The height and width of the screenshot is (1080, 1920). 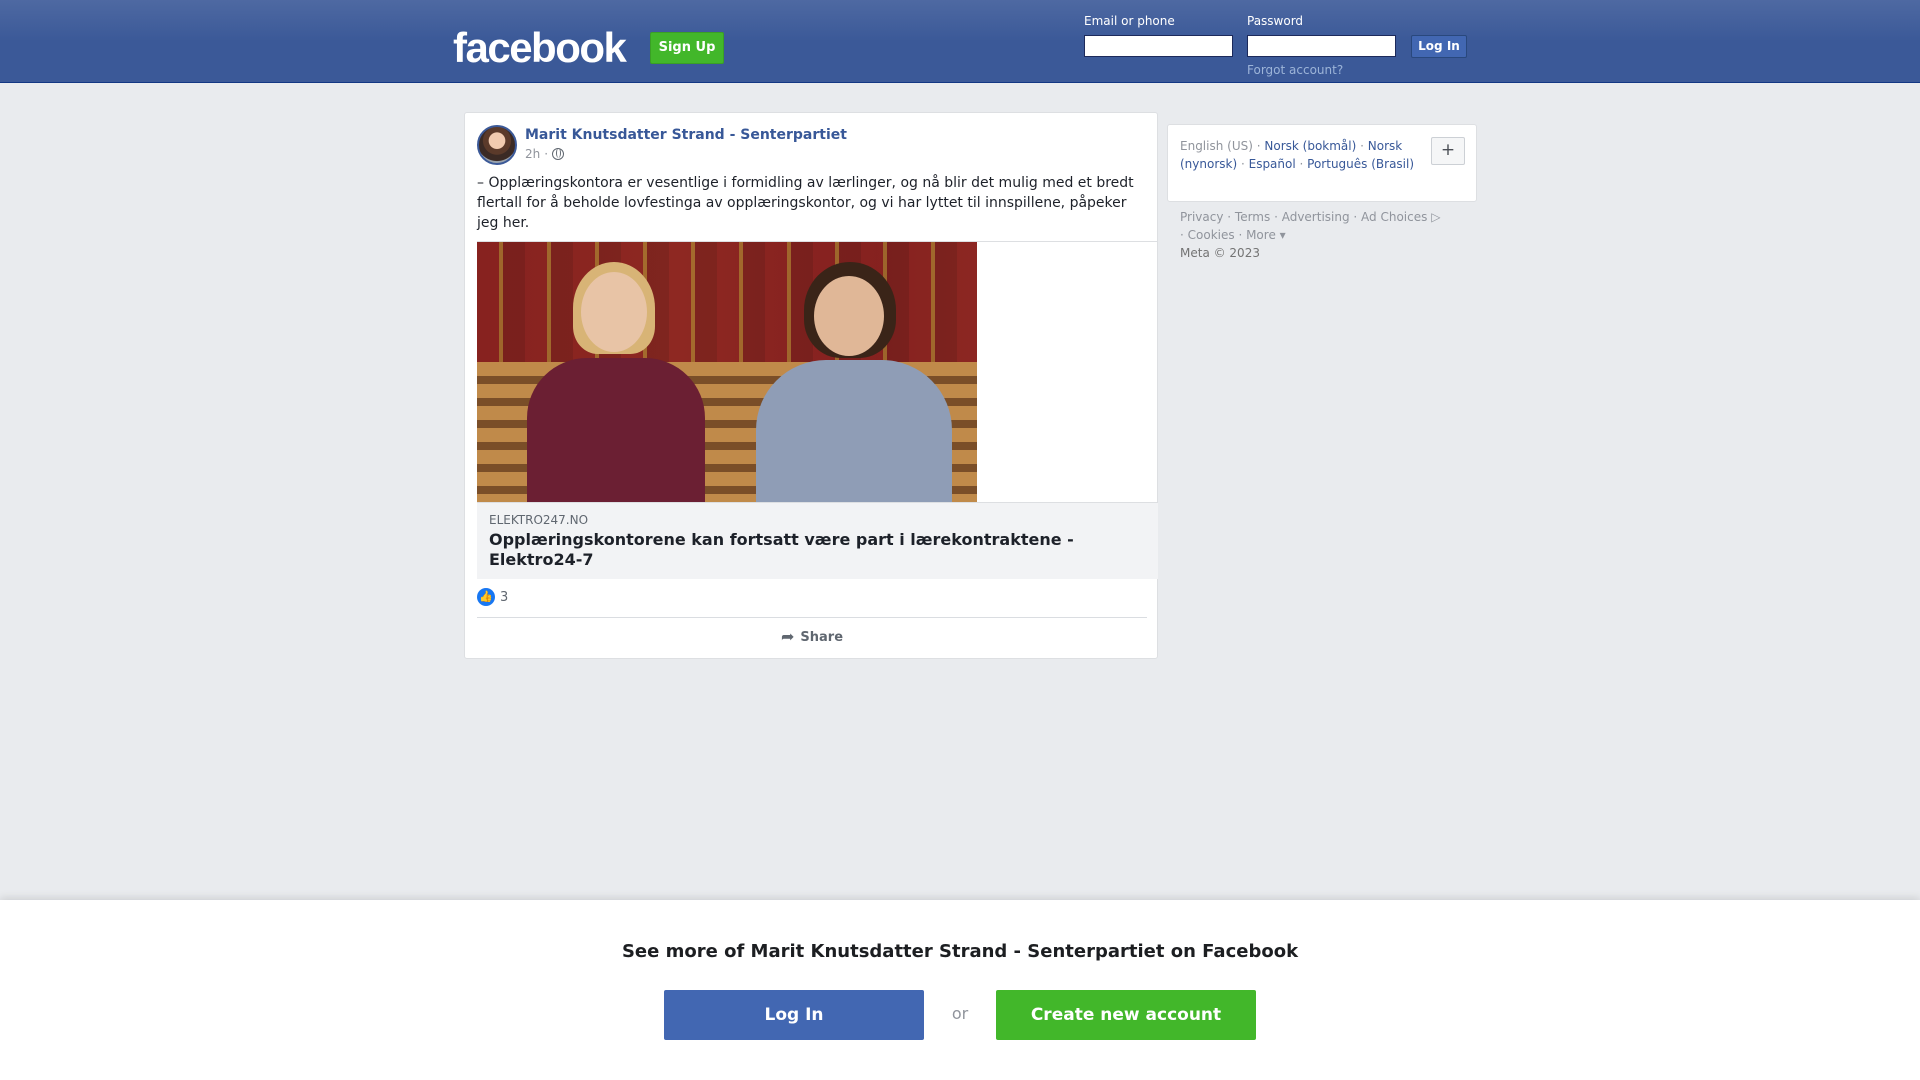 What do you see at coordinates (614, 382) in the screenshot?
I see `photo-person-left` at bounding box center [614, 382].